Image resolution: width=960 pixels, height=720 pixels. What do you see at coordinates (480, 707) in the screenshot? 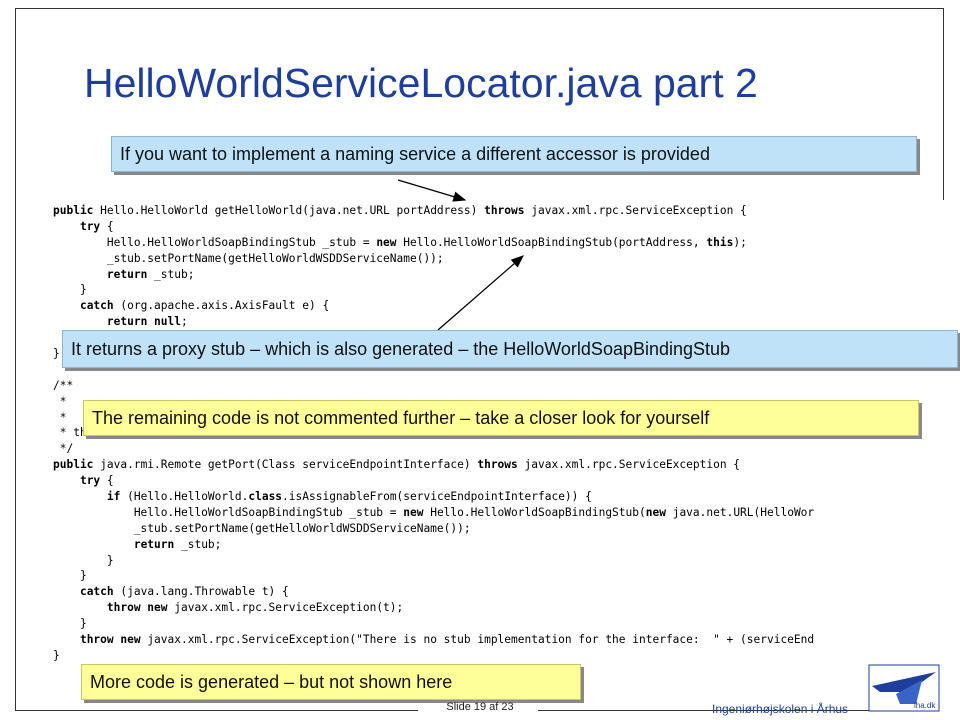
I see `slide-number: Slide 19 af 23` at bounding box center [480, 707].